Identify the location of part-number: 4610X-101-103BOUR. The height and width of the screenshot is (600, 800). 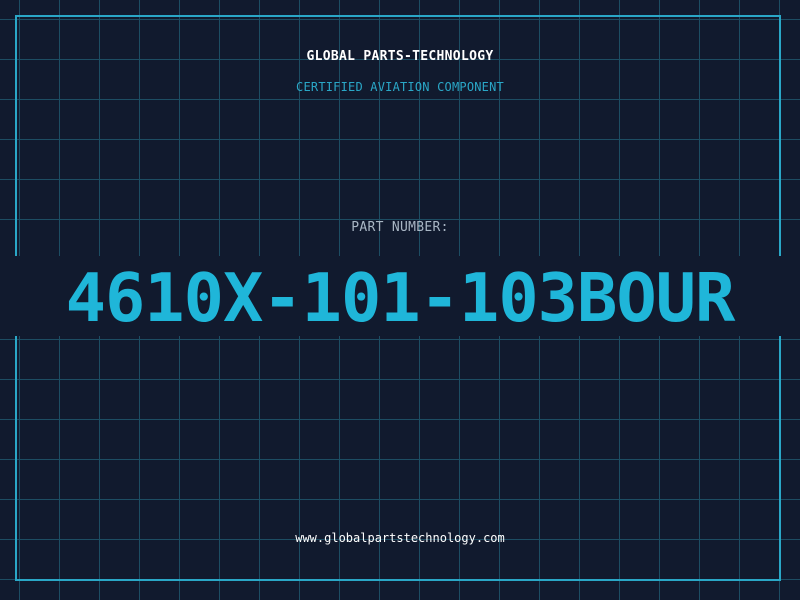
(400, 298).